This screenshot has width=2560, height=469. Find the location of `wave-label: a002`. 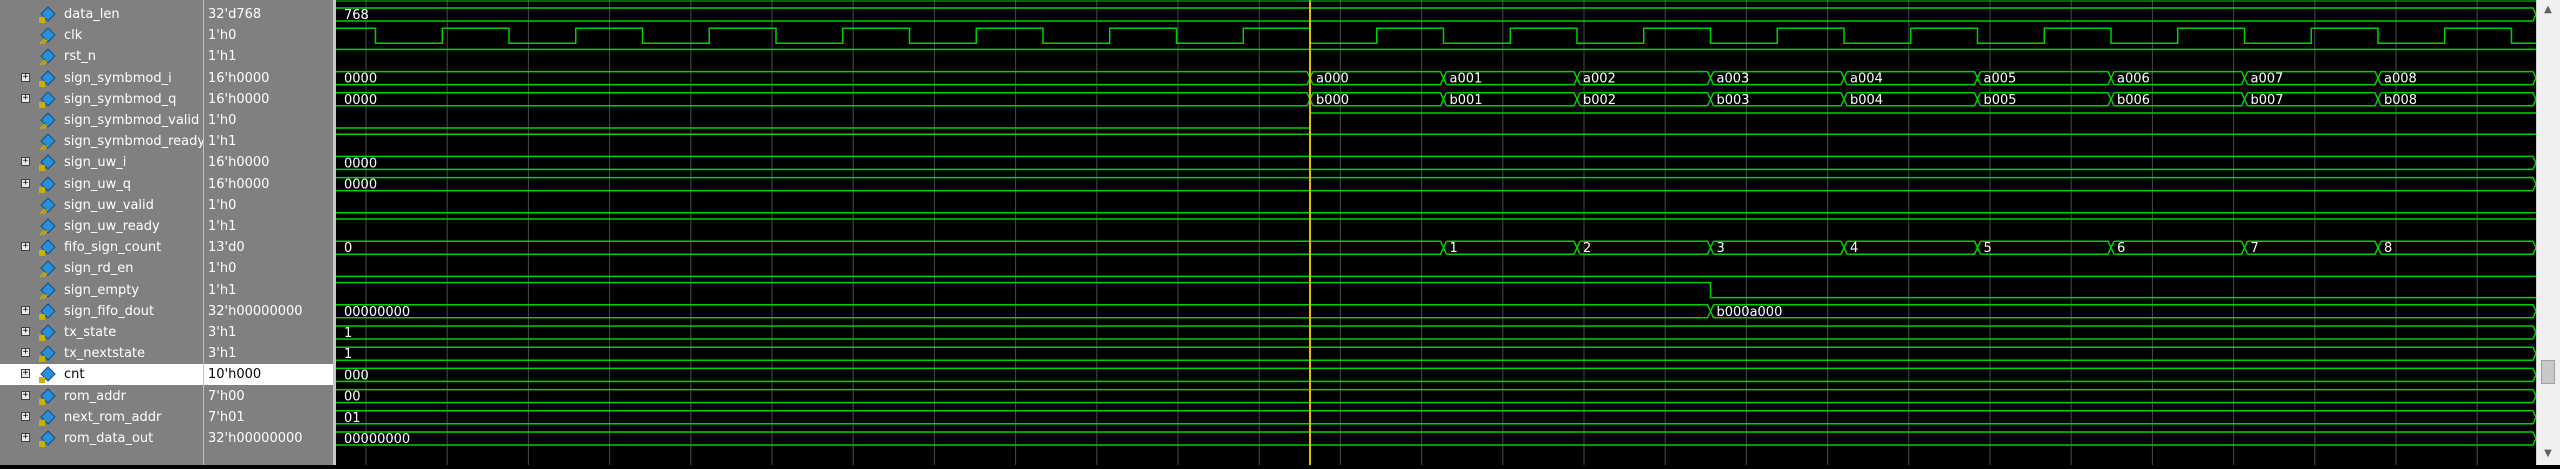

wave-label: a002 is located at coordinates (1599, 79).